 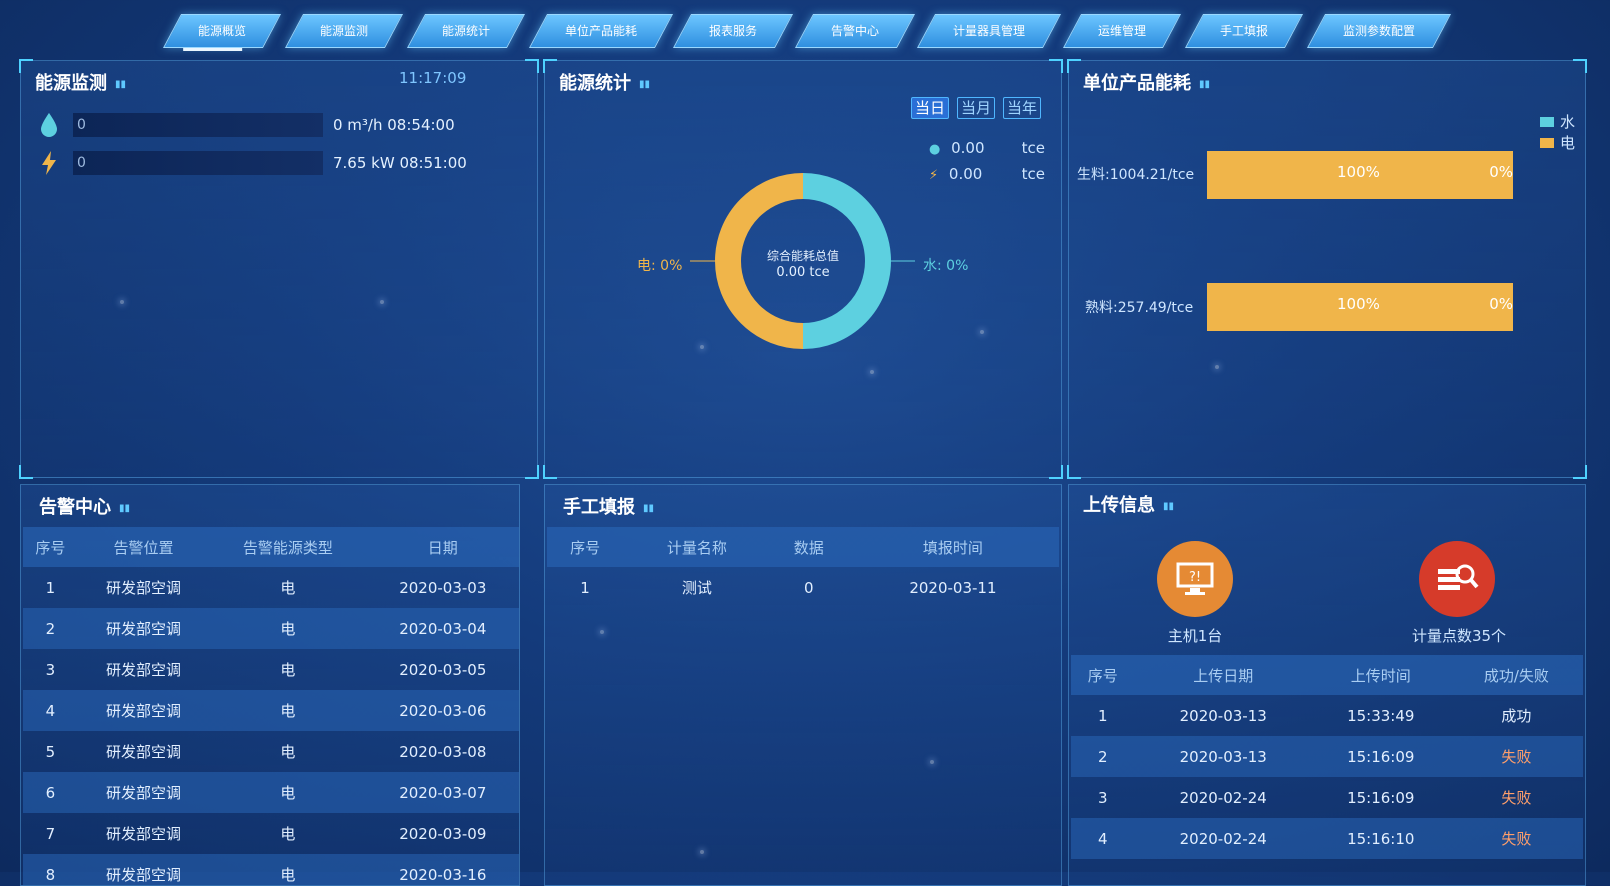 What do you see at coordinates (989, 31) in the screenshot?
I see `nav-item: 计量器具管理` at bounding box center [989, 31].